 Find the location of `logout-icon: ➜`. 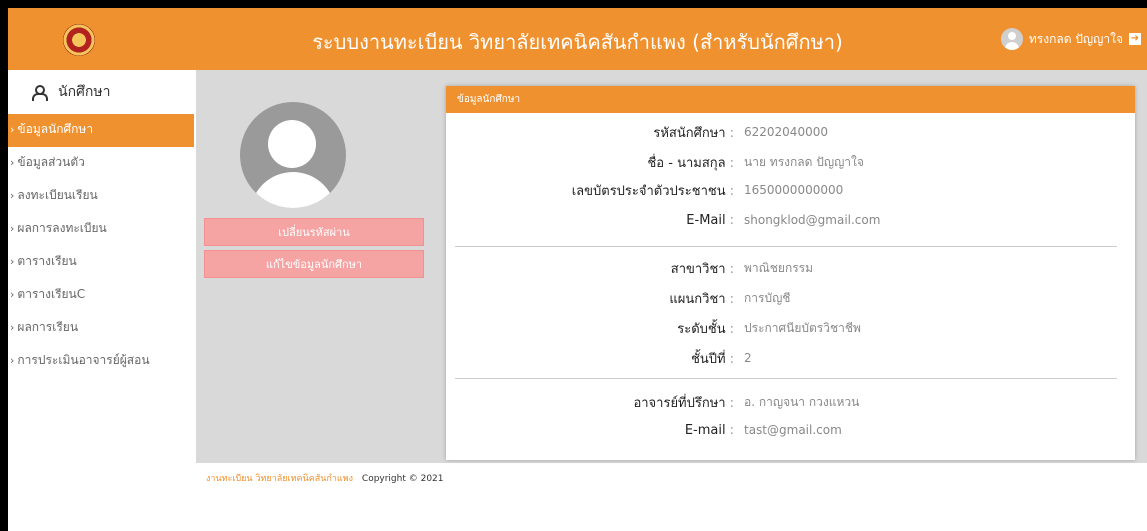

logout-icon: ➜ is located at coordinates (1135, 39).